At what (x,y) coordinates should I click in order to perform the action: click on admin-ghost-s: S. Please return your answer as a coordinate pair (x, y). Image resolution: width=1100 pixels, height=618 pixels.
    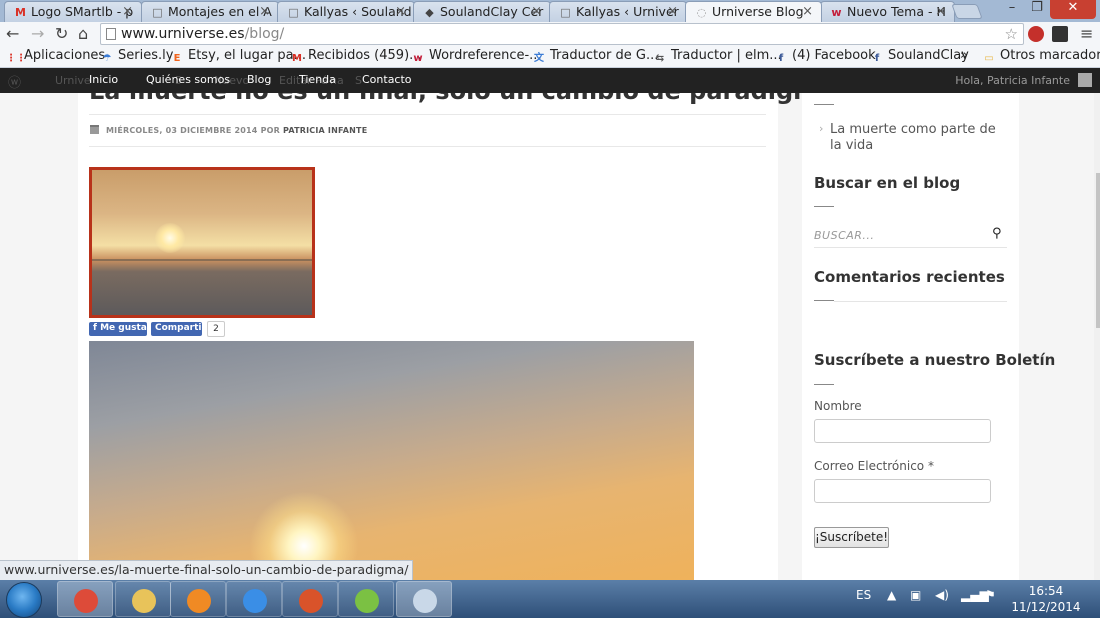
    Looking at the image, I should click on (358, 80).